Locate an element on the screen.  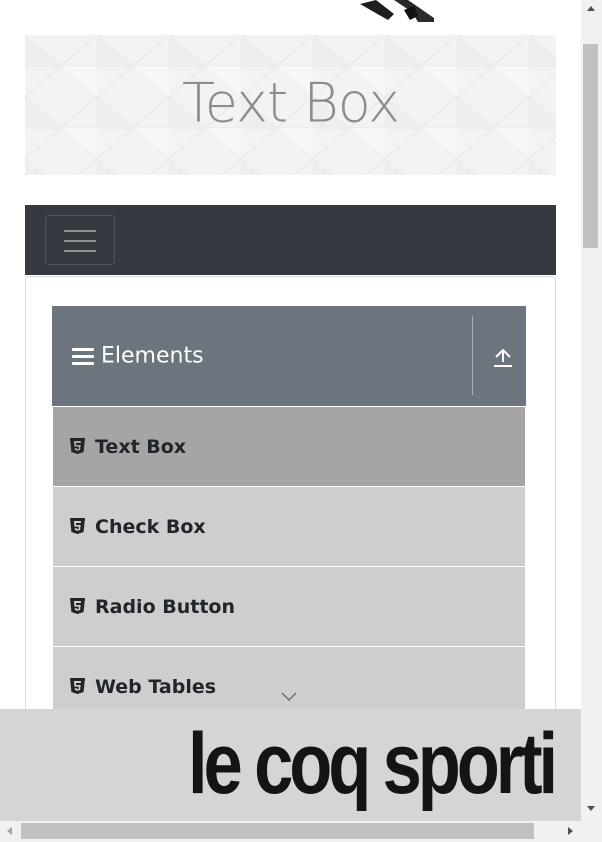
horizontal-scrollbar is located at coordinates (290, 831).